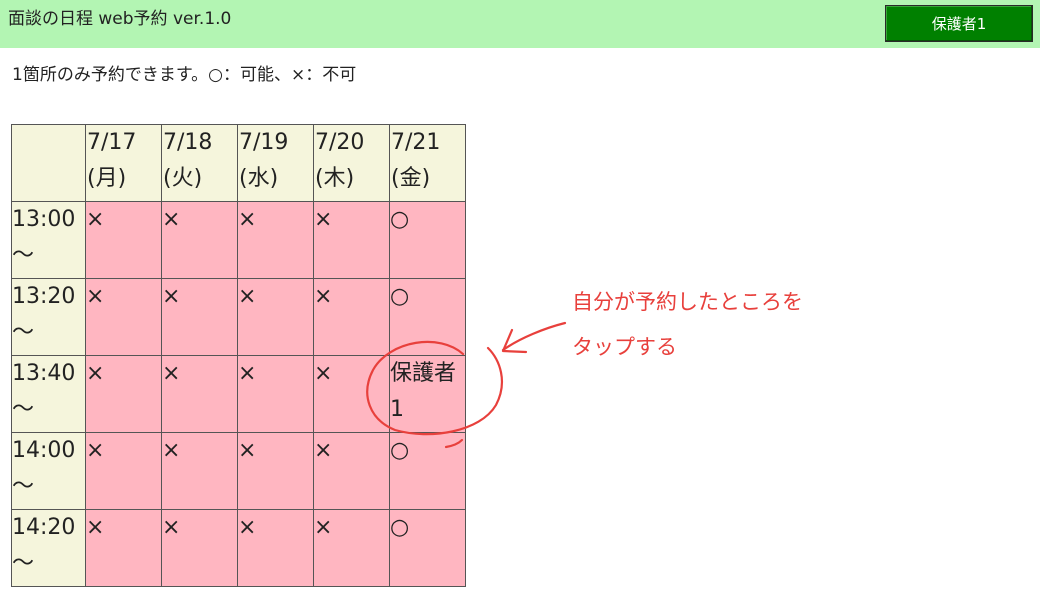  I want to click on annotation-text-1: 自分が予約したところを, so click(687, 302).